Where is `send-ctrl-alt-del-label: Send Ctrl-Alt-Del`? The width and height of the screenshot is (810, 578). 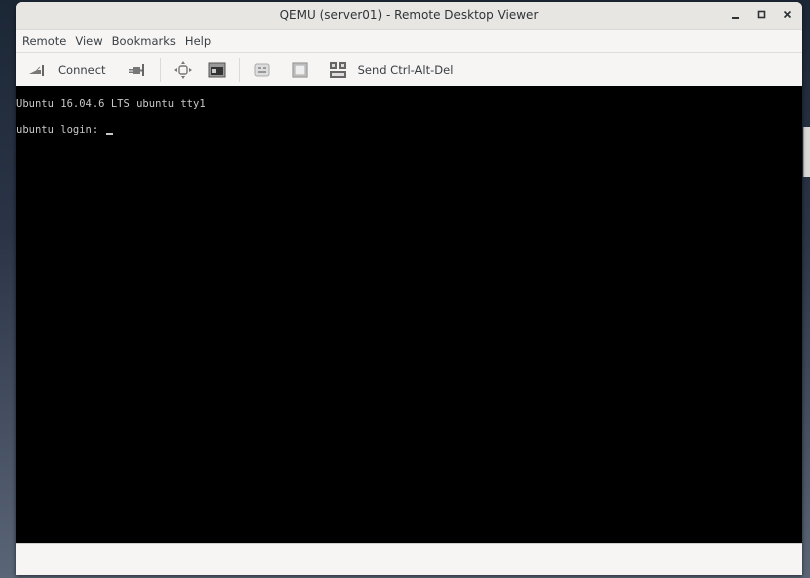
send-ctrl-alt-del-label: Send Ctrl-Alt-Del is located at coordinates (405, 69).